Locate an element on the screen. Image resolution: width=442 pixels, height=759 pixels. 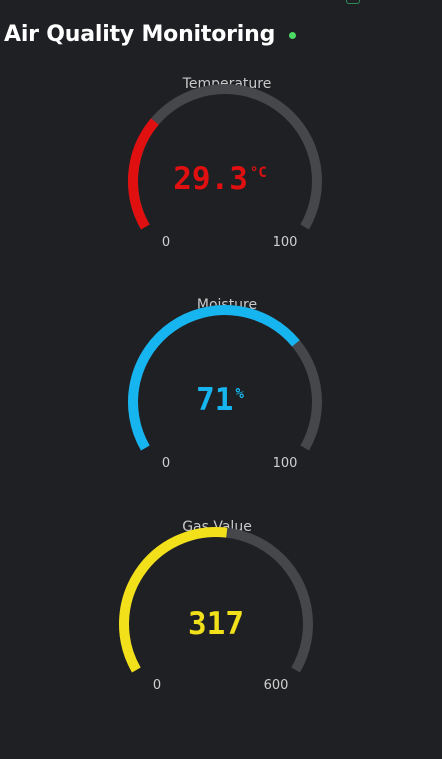
gauge-value: 317 is located at coordinates (216, 624).